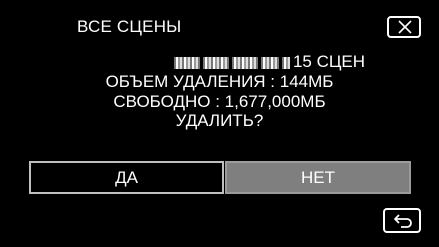 This screenshot has height=247, width=439. I want to click on dialog-title: ВСЕ СЦЕНЫ, so click(129, 26).